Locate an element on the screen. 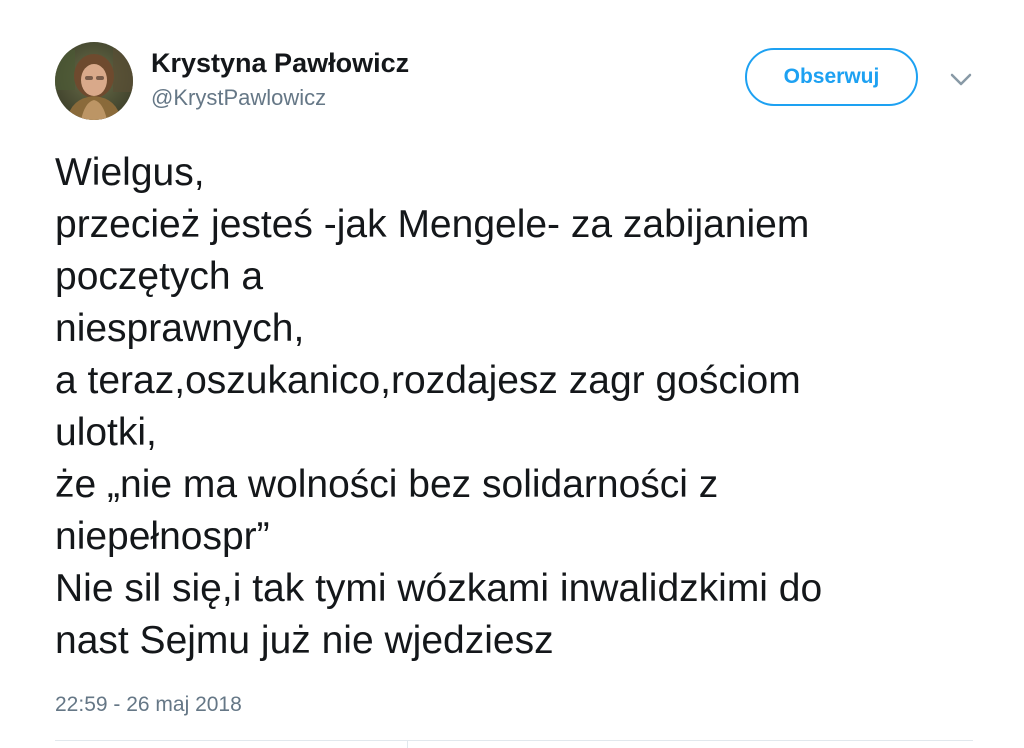 The image size is (1024, 748). tweet-timestamp: 22:59 - 26 maj 2018 is located at coordinates (148, 705).